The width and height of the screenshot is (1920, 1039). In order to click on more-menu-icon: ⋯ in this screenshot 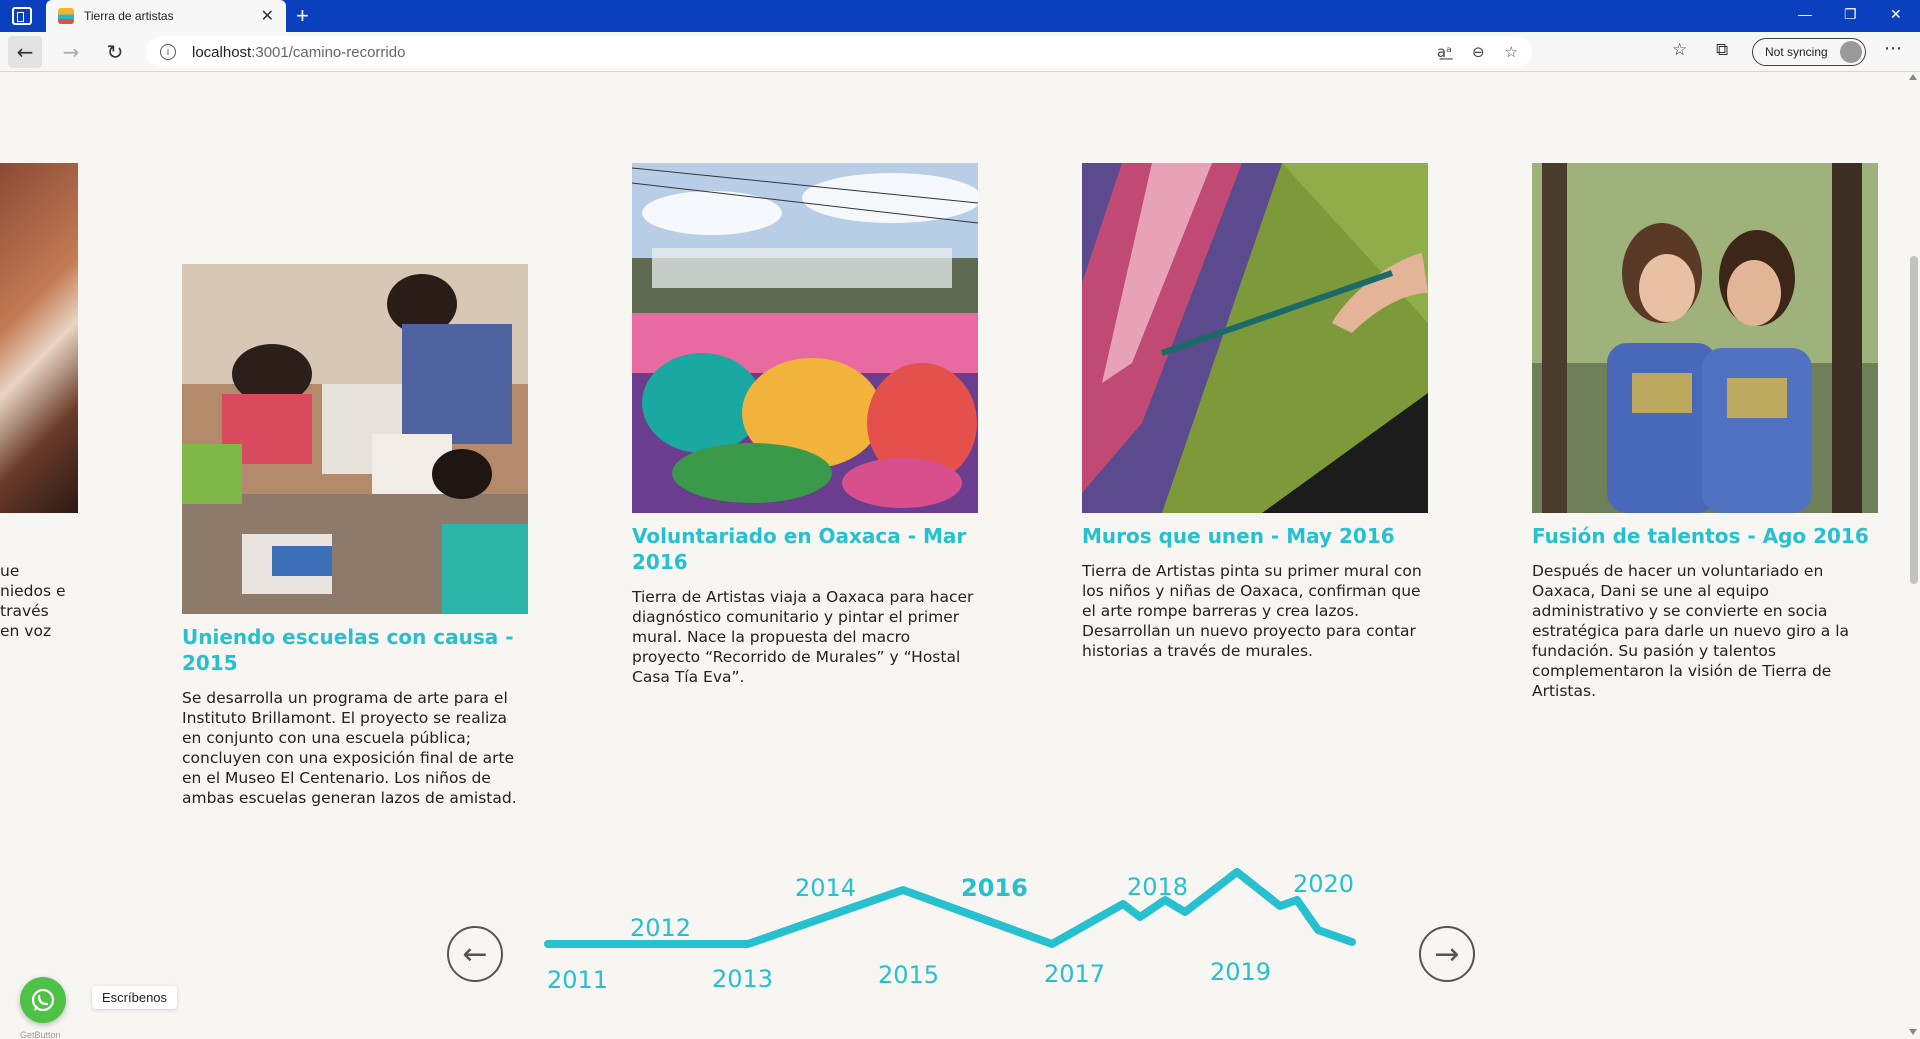, I will do `click(1893, 48)`.